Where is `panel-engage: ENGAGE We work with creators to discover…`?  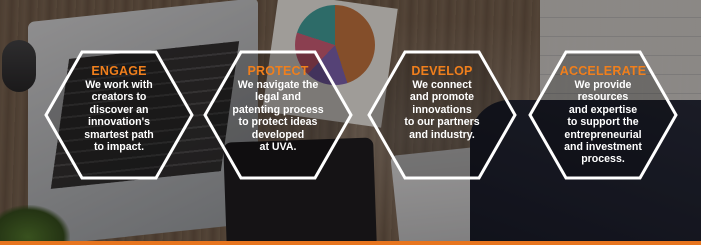
panel-engage: ENGAGE We work with creators to discover… is located at coordinates (119, 115).